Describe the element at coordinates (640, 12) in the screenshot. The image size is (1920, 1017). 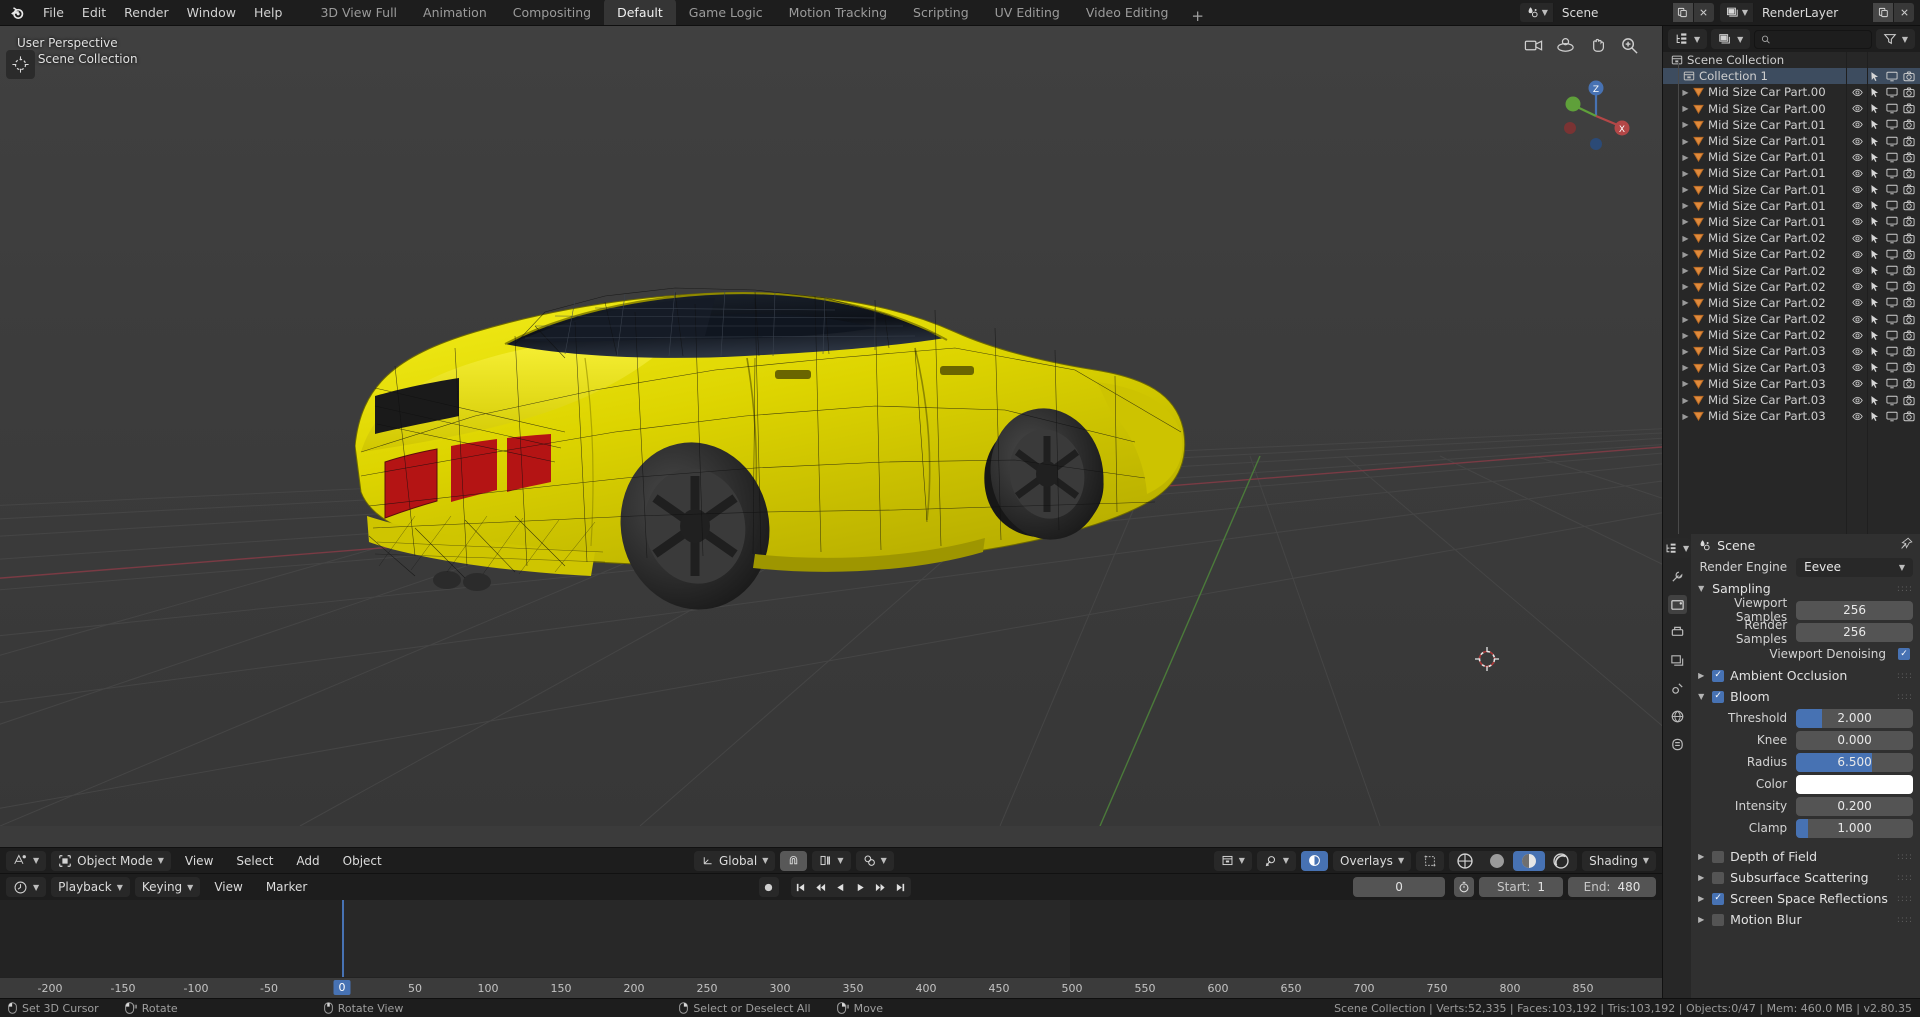
I see `tab-default: Default` at that location.